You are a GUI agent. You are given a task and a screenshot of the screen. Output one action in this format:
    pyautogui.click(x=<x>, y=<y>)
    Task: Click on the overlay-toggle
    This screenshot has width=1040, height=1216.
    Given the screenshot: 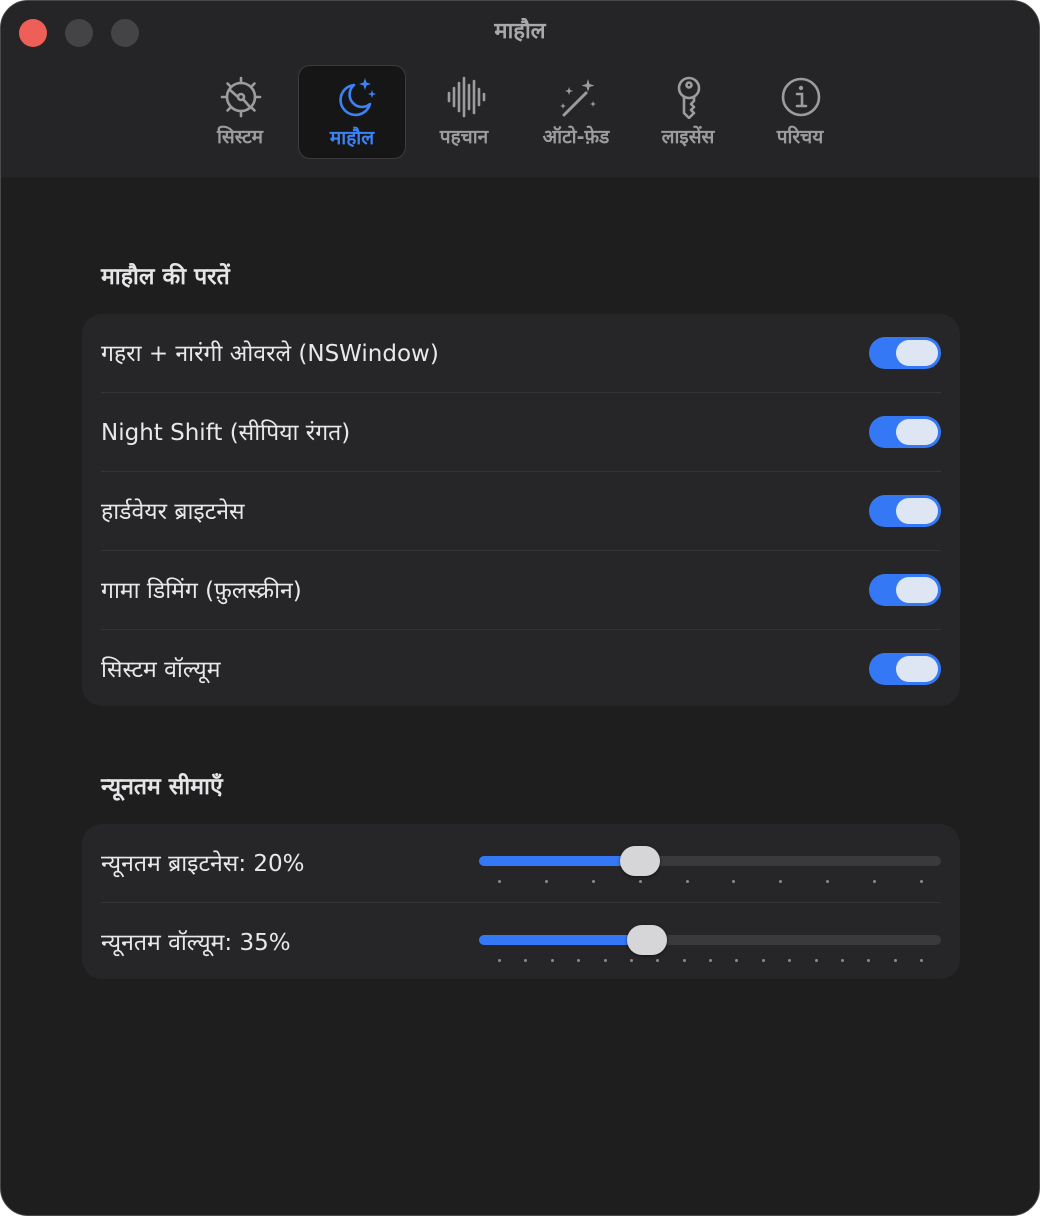 What is the action you would take?
    pyautogui.click(x=905, y=353)
    